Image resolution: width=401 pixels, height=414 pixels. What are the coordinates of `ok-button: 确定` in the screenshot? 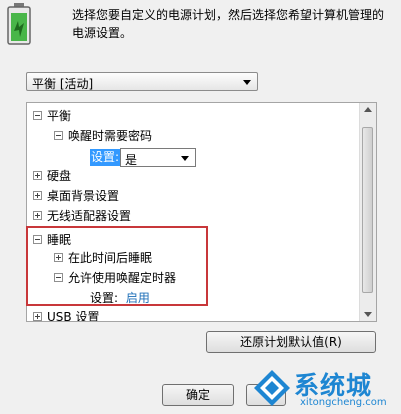 It's located at (198, 395).